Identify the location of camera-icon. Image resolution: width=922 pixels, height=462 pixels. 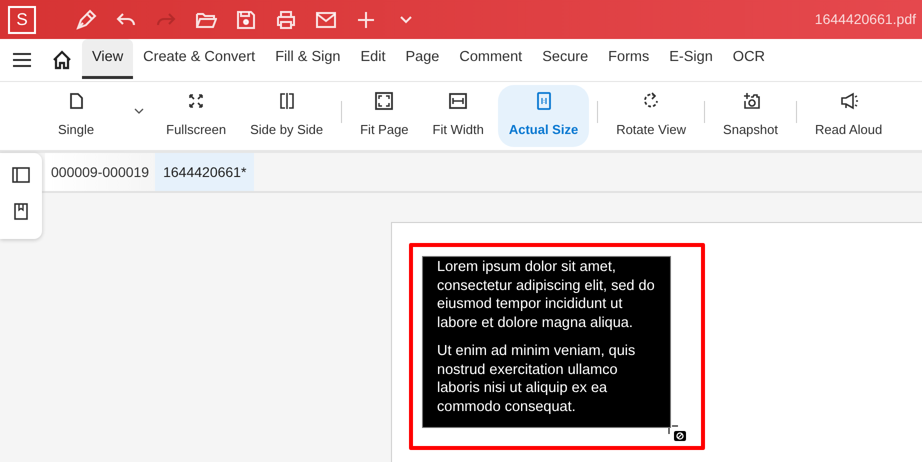
(751, 101).